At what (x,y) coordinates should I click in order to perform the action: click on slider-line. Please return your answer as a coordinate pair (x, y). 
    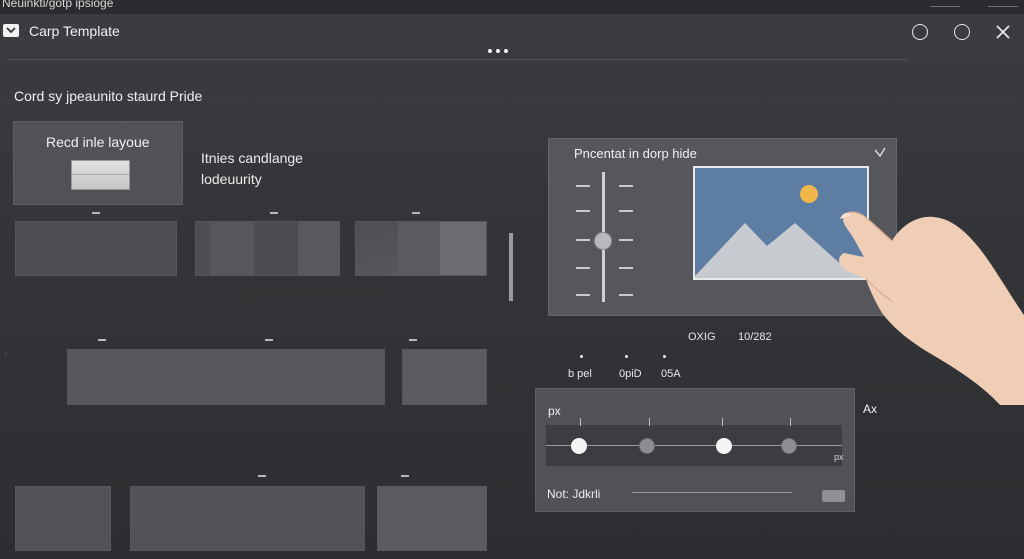
    Looking at the image, I should click on (694, 445).